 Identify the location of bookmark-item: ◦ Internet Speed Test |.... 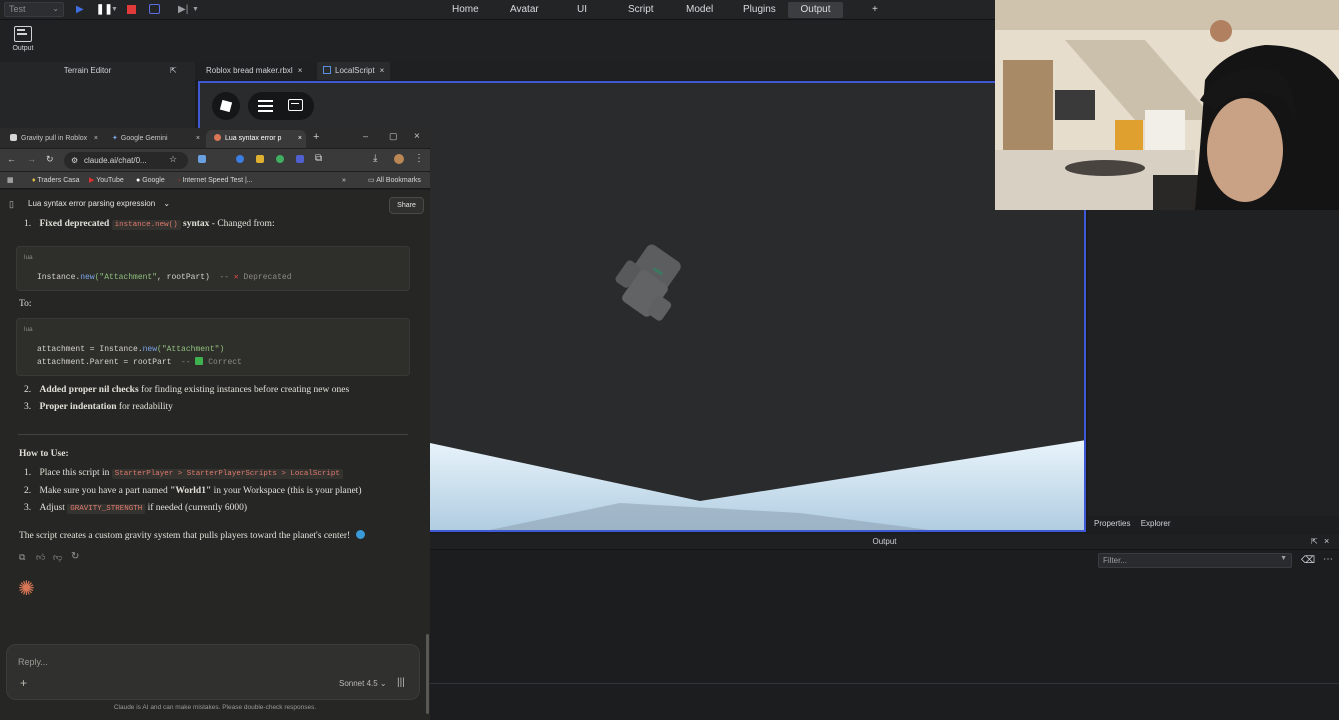
(215, 180).